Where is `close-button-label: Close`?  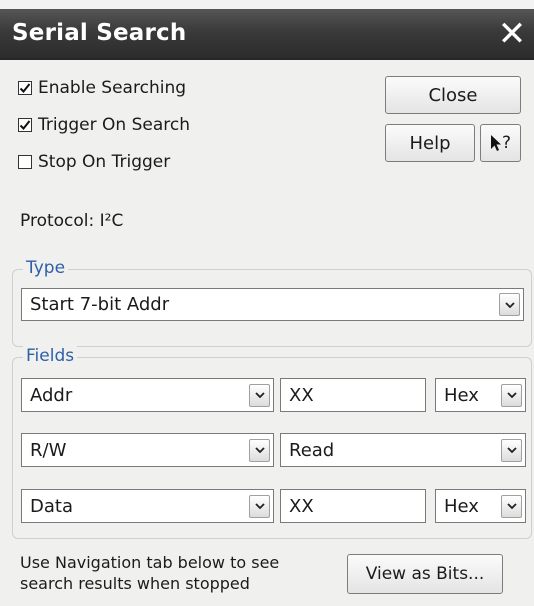
close-button-label: Close is located at coordinates (453, 95).